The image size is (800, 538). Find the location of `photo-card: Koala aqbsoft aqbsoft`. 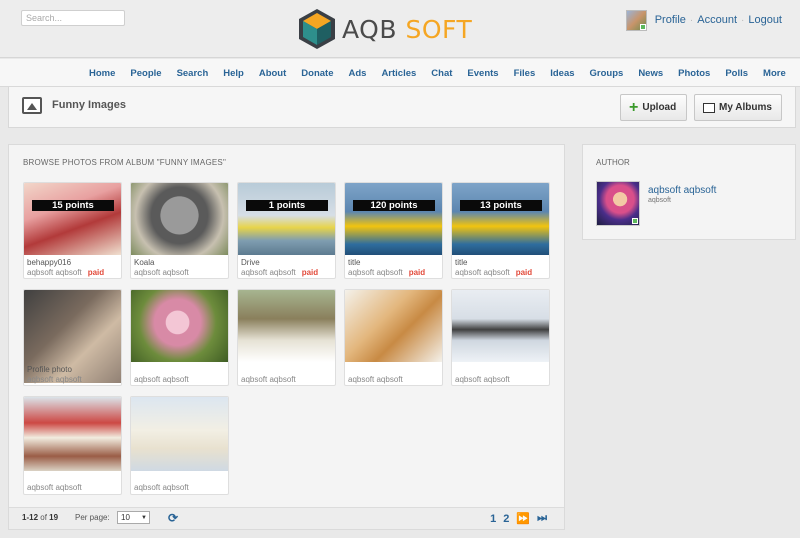

photo-card: Koala aqbsoft aqbsoft is located at coordinates (179, 230).